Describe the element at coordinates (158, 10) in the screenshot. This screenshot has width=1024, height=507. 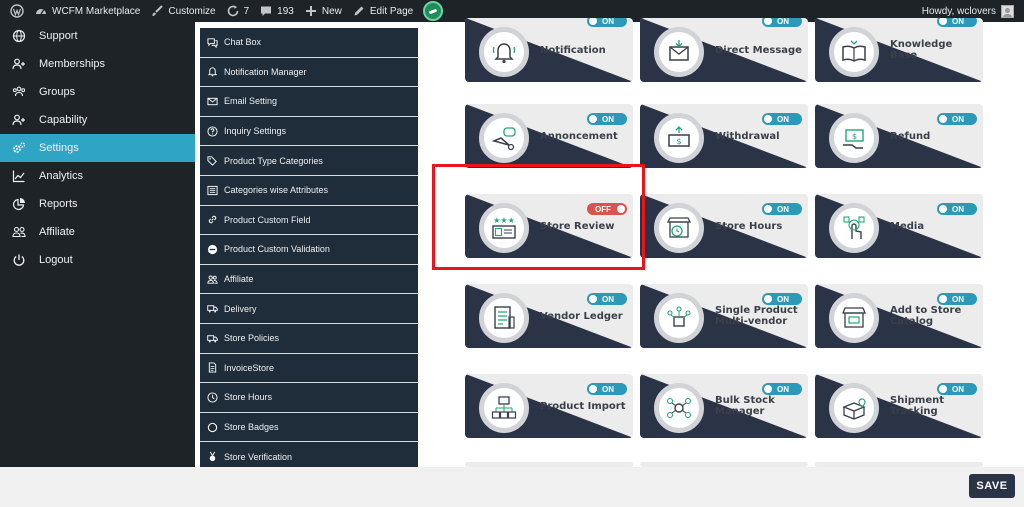
I see `brush-icon` at that location.